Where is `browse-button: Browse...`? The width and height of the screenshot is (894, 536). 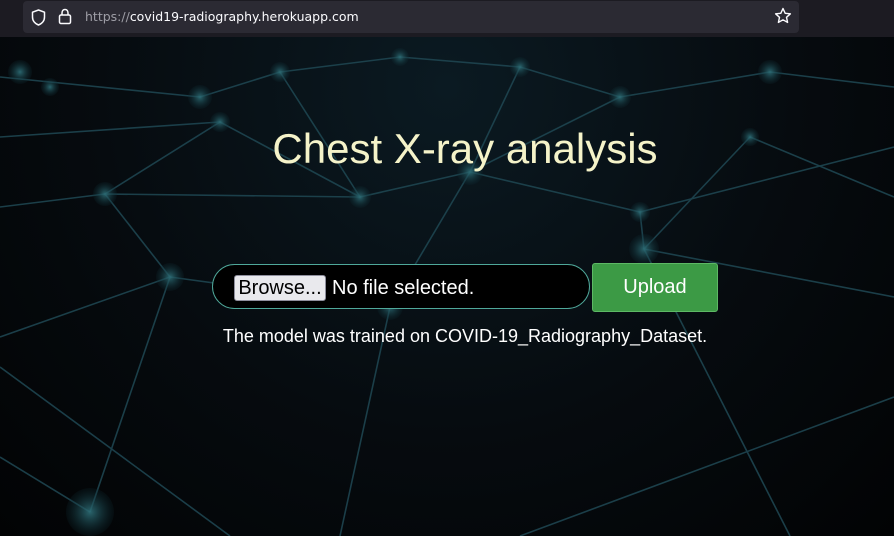 browse-button: Browse... is located at coordinates (280, 288).